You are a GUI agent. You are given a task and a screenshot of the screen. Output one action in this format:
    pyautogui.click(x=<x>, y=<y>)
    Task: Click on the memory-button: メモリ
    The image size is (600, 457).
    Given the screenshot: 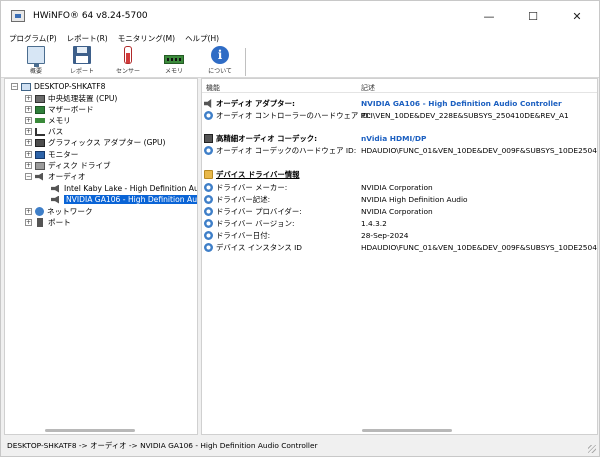 What is the action you would take?
    pyautogui.click(x=174, y=61)
    